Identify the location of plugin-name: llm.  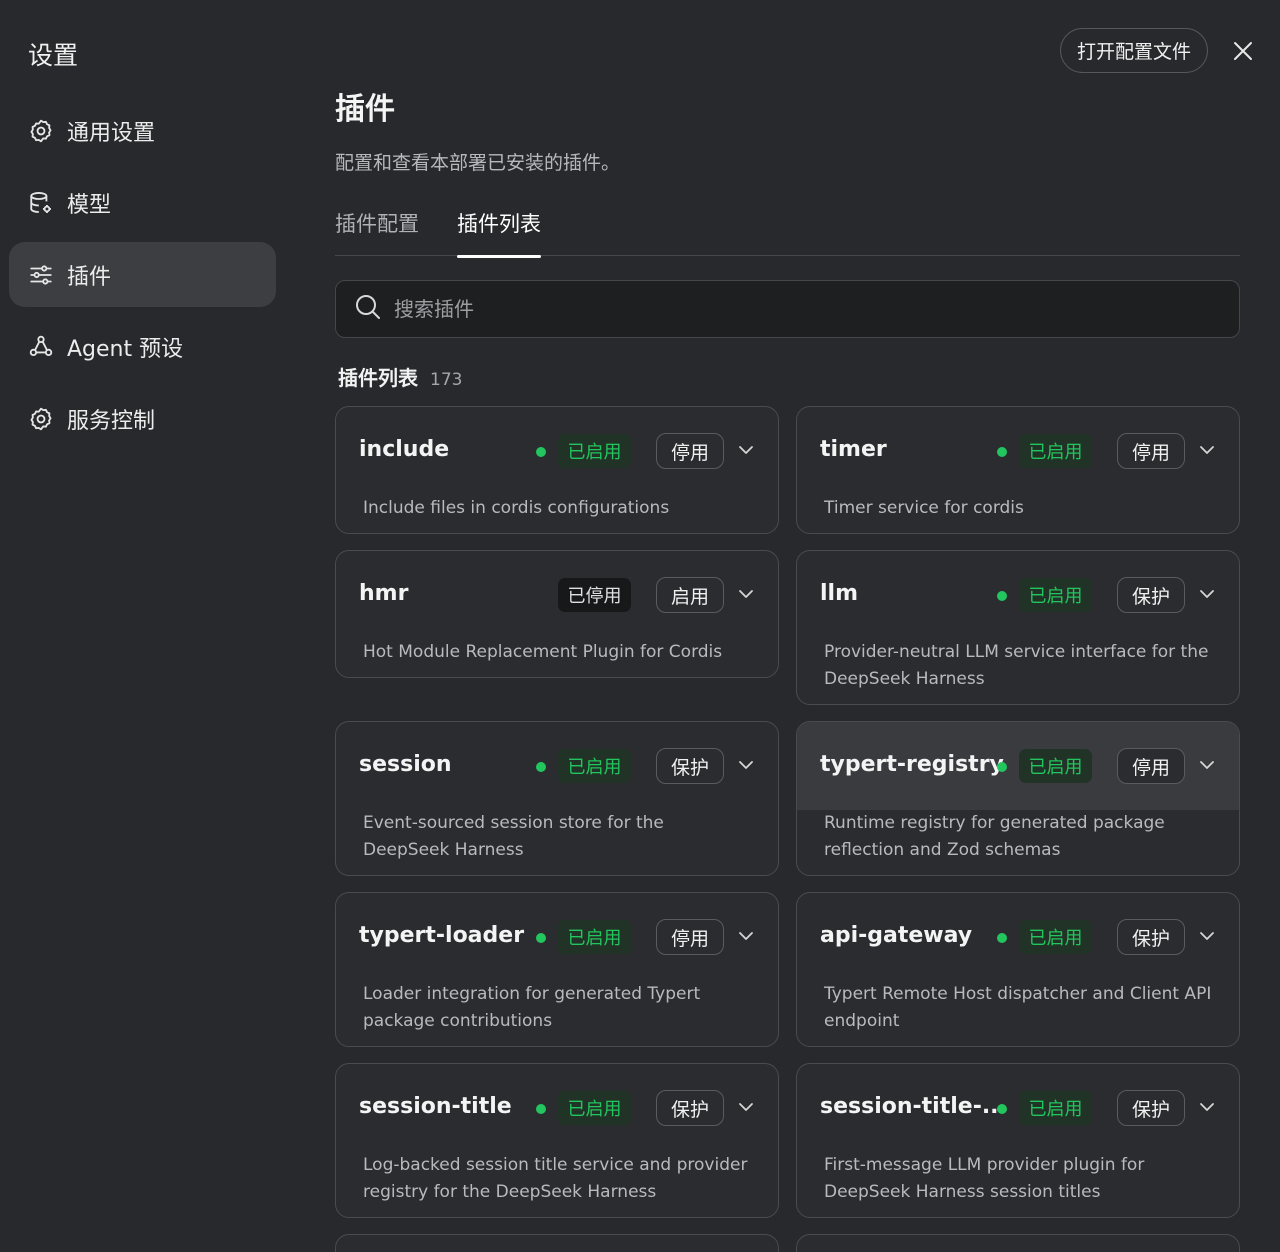
(839, 593).